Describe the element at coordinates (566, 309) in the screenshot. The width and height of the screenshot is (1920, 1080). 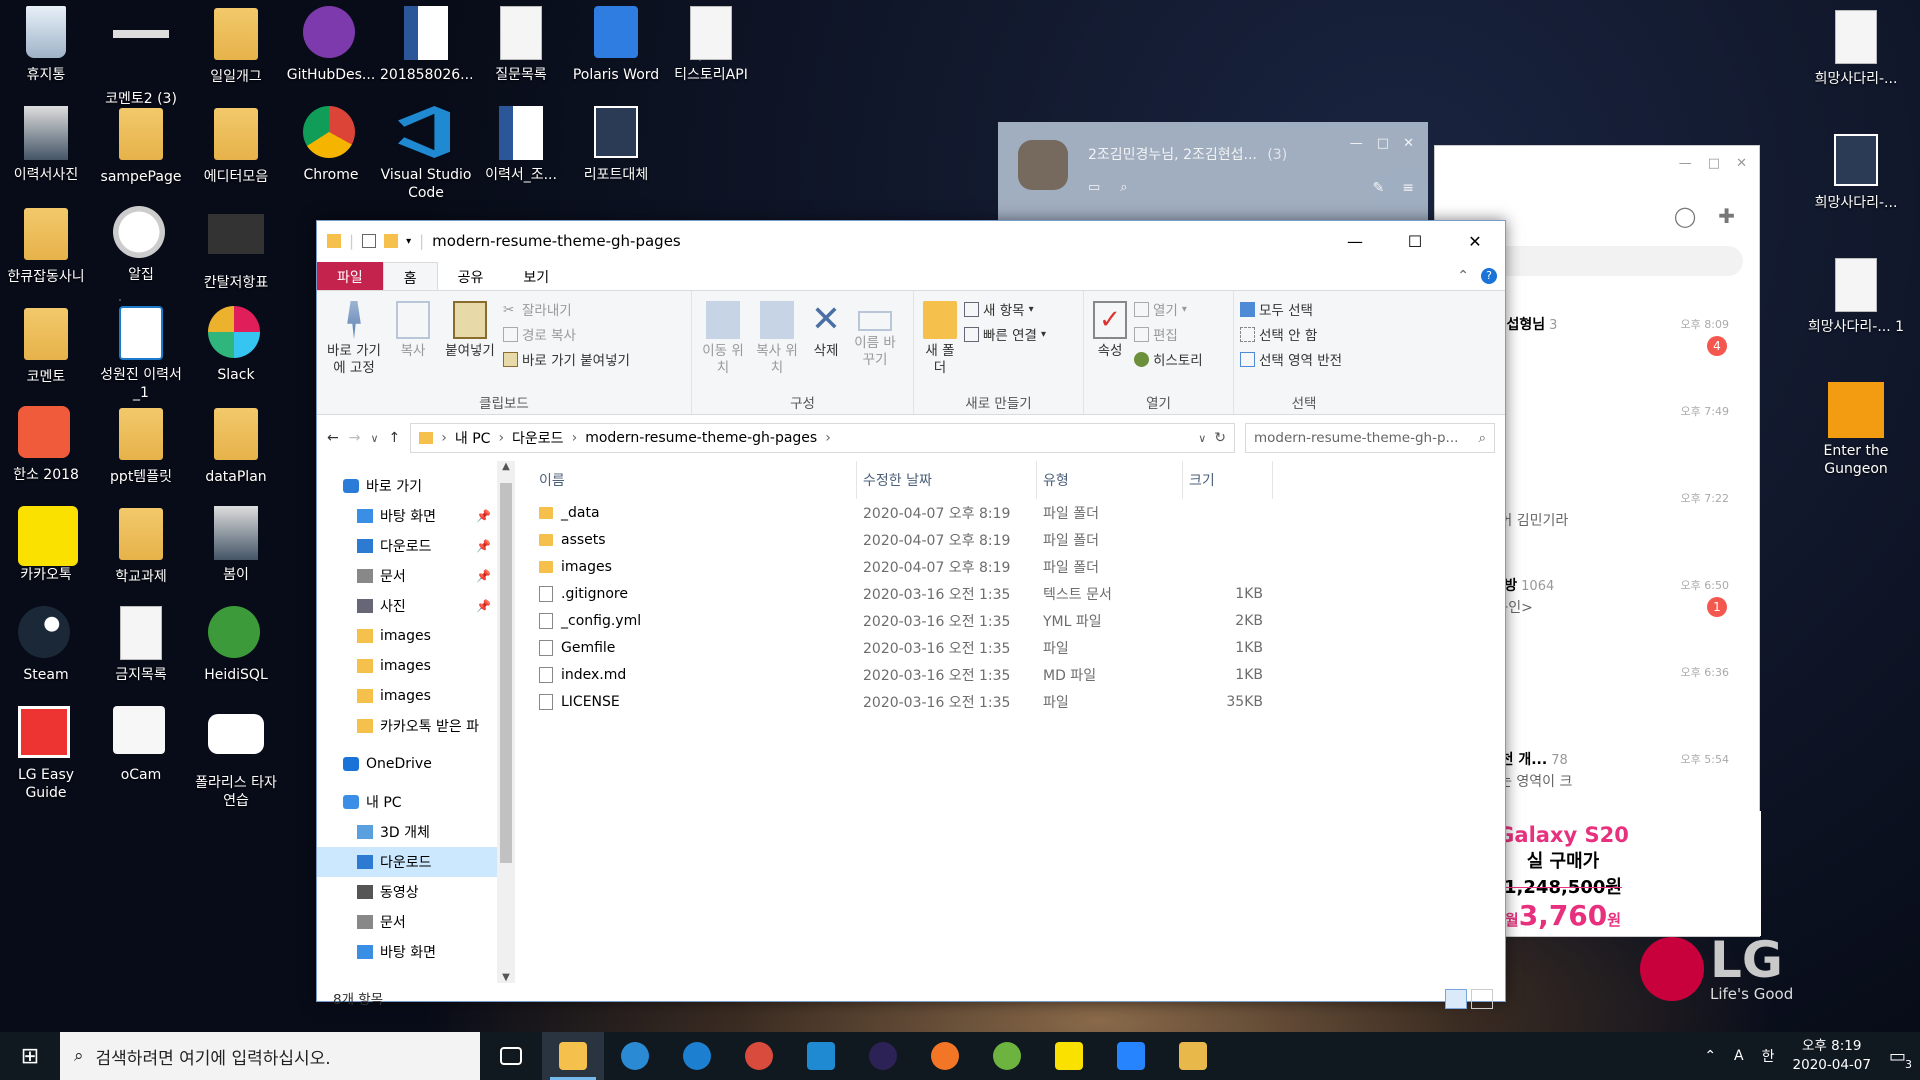
I see `cut-button: ✂ 잘라내기` at that location.